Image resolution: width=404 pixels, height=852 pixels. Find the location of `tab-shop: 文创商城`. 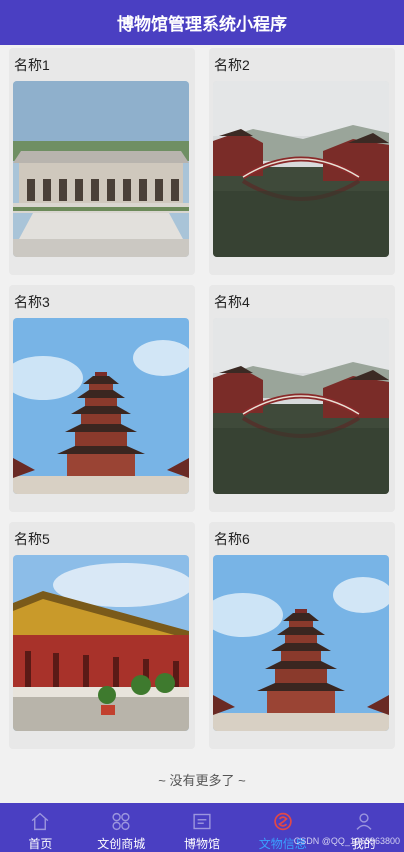

tab-shop: 文创商城 is located at coordinates (121, 827).